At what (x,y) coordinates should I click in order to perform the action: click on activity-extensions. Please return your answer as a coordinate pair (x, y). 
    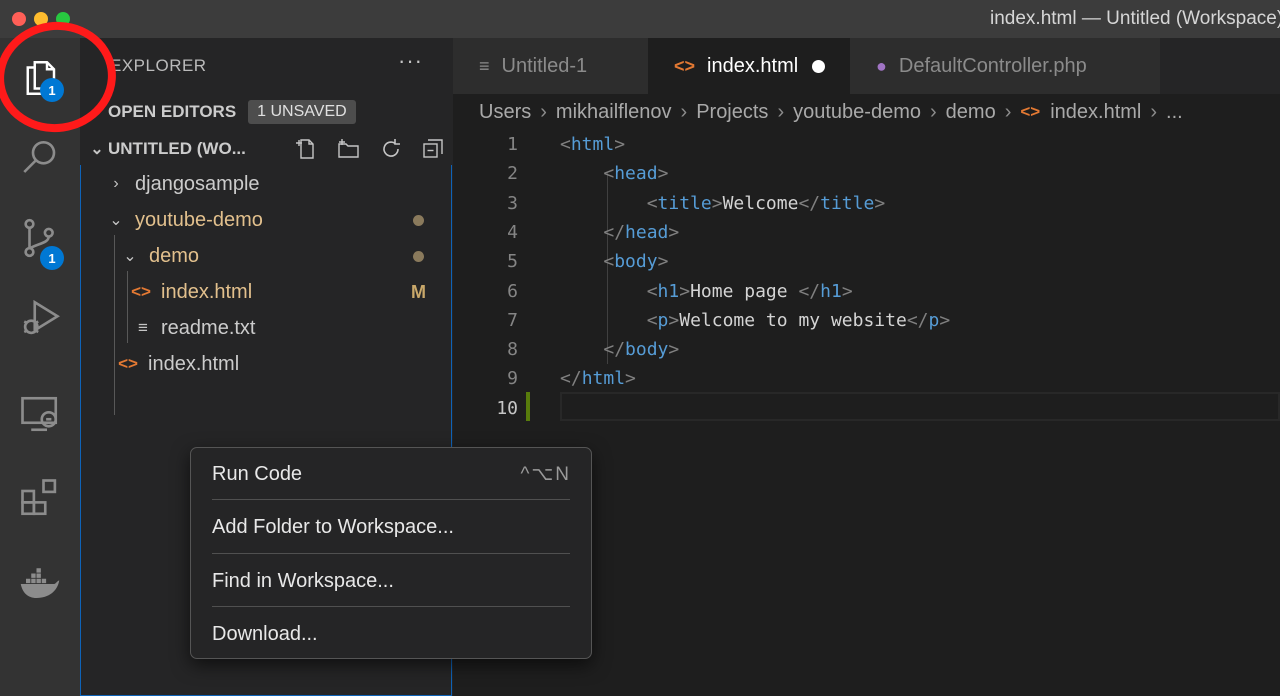
    Looking at the image, I should click on (40, 498).